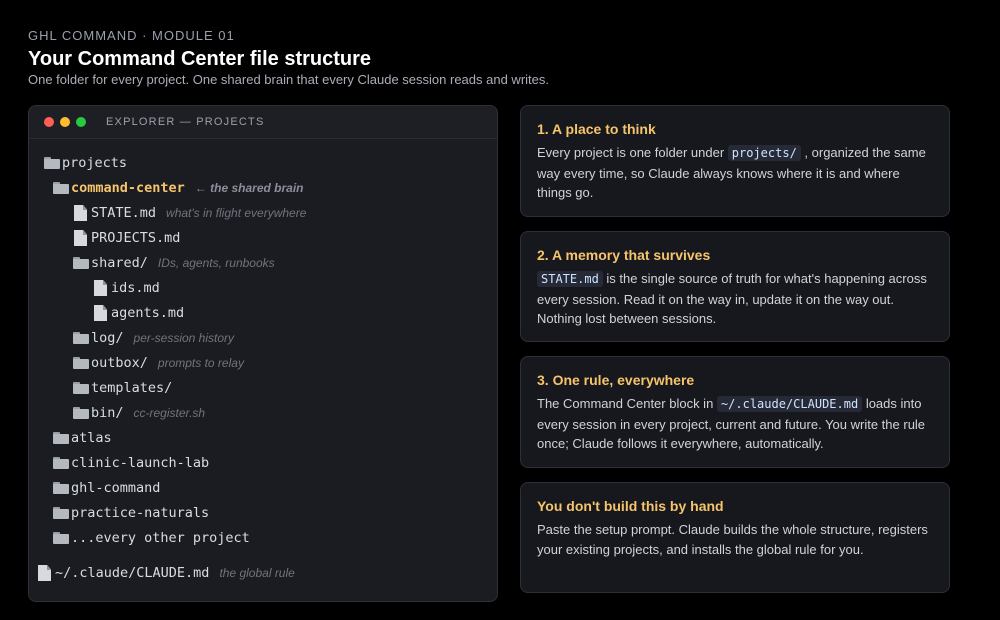  I want to click on tree-item-name: ~/.claude/CLAUDE.md, so click(132, 573).